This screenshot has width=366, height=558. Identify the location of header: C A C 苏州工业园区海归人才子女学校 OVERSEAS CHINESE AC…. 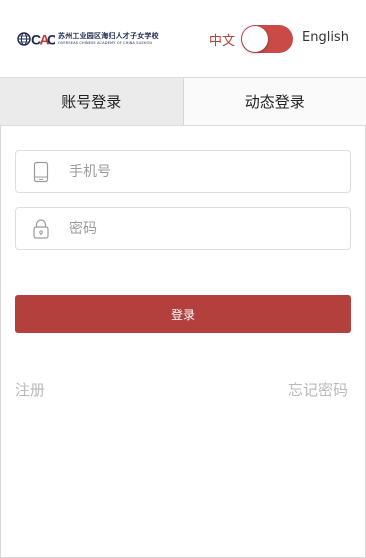
(183, 38).